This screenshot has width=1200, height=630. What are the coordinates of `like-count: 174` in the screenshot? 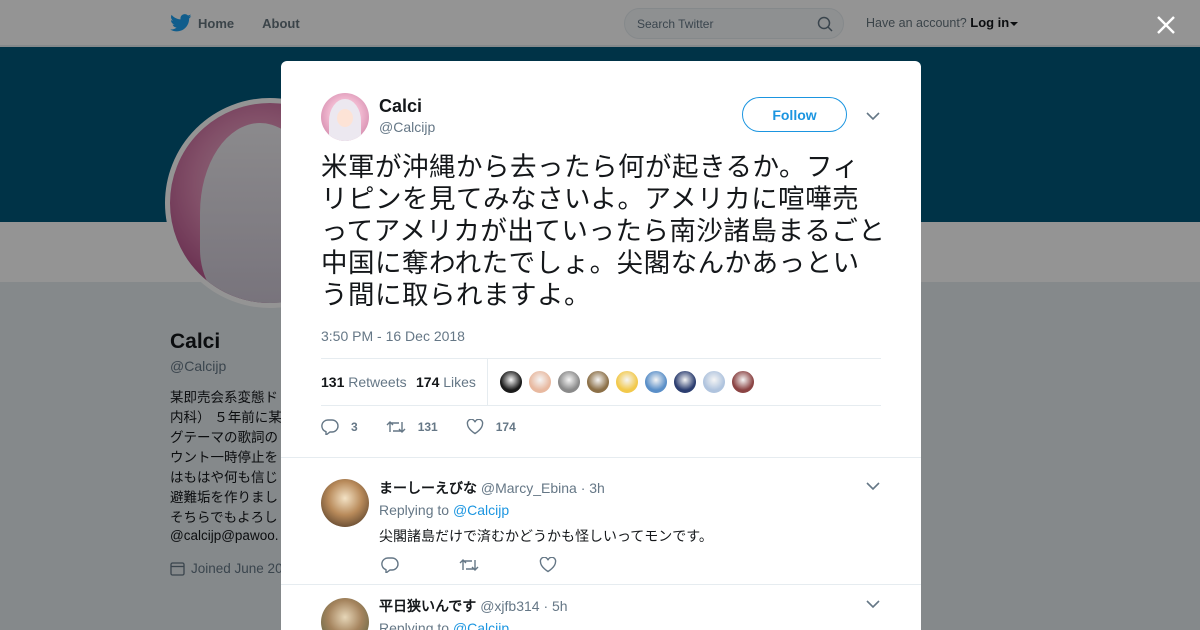 It's located at (505, 427).